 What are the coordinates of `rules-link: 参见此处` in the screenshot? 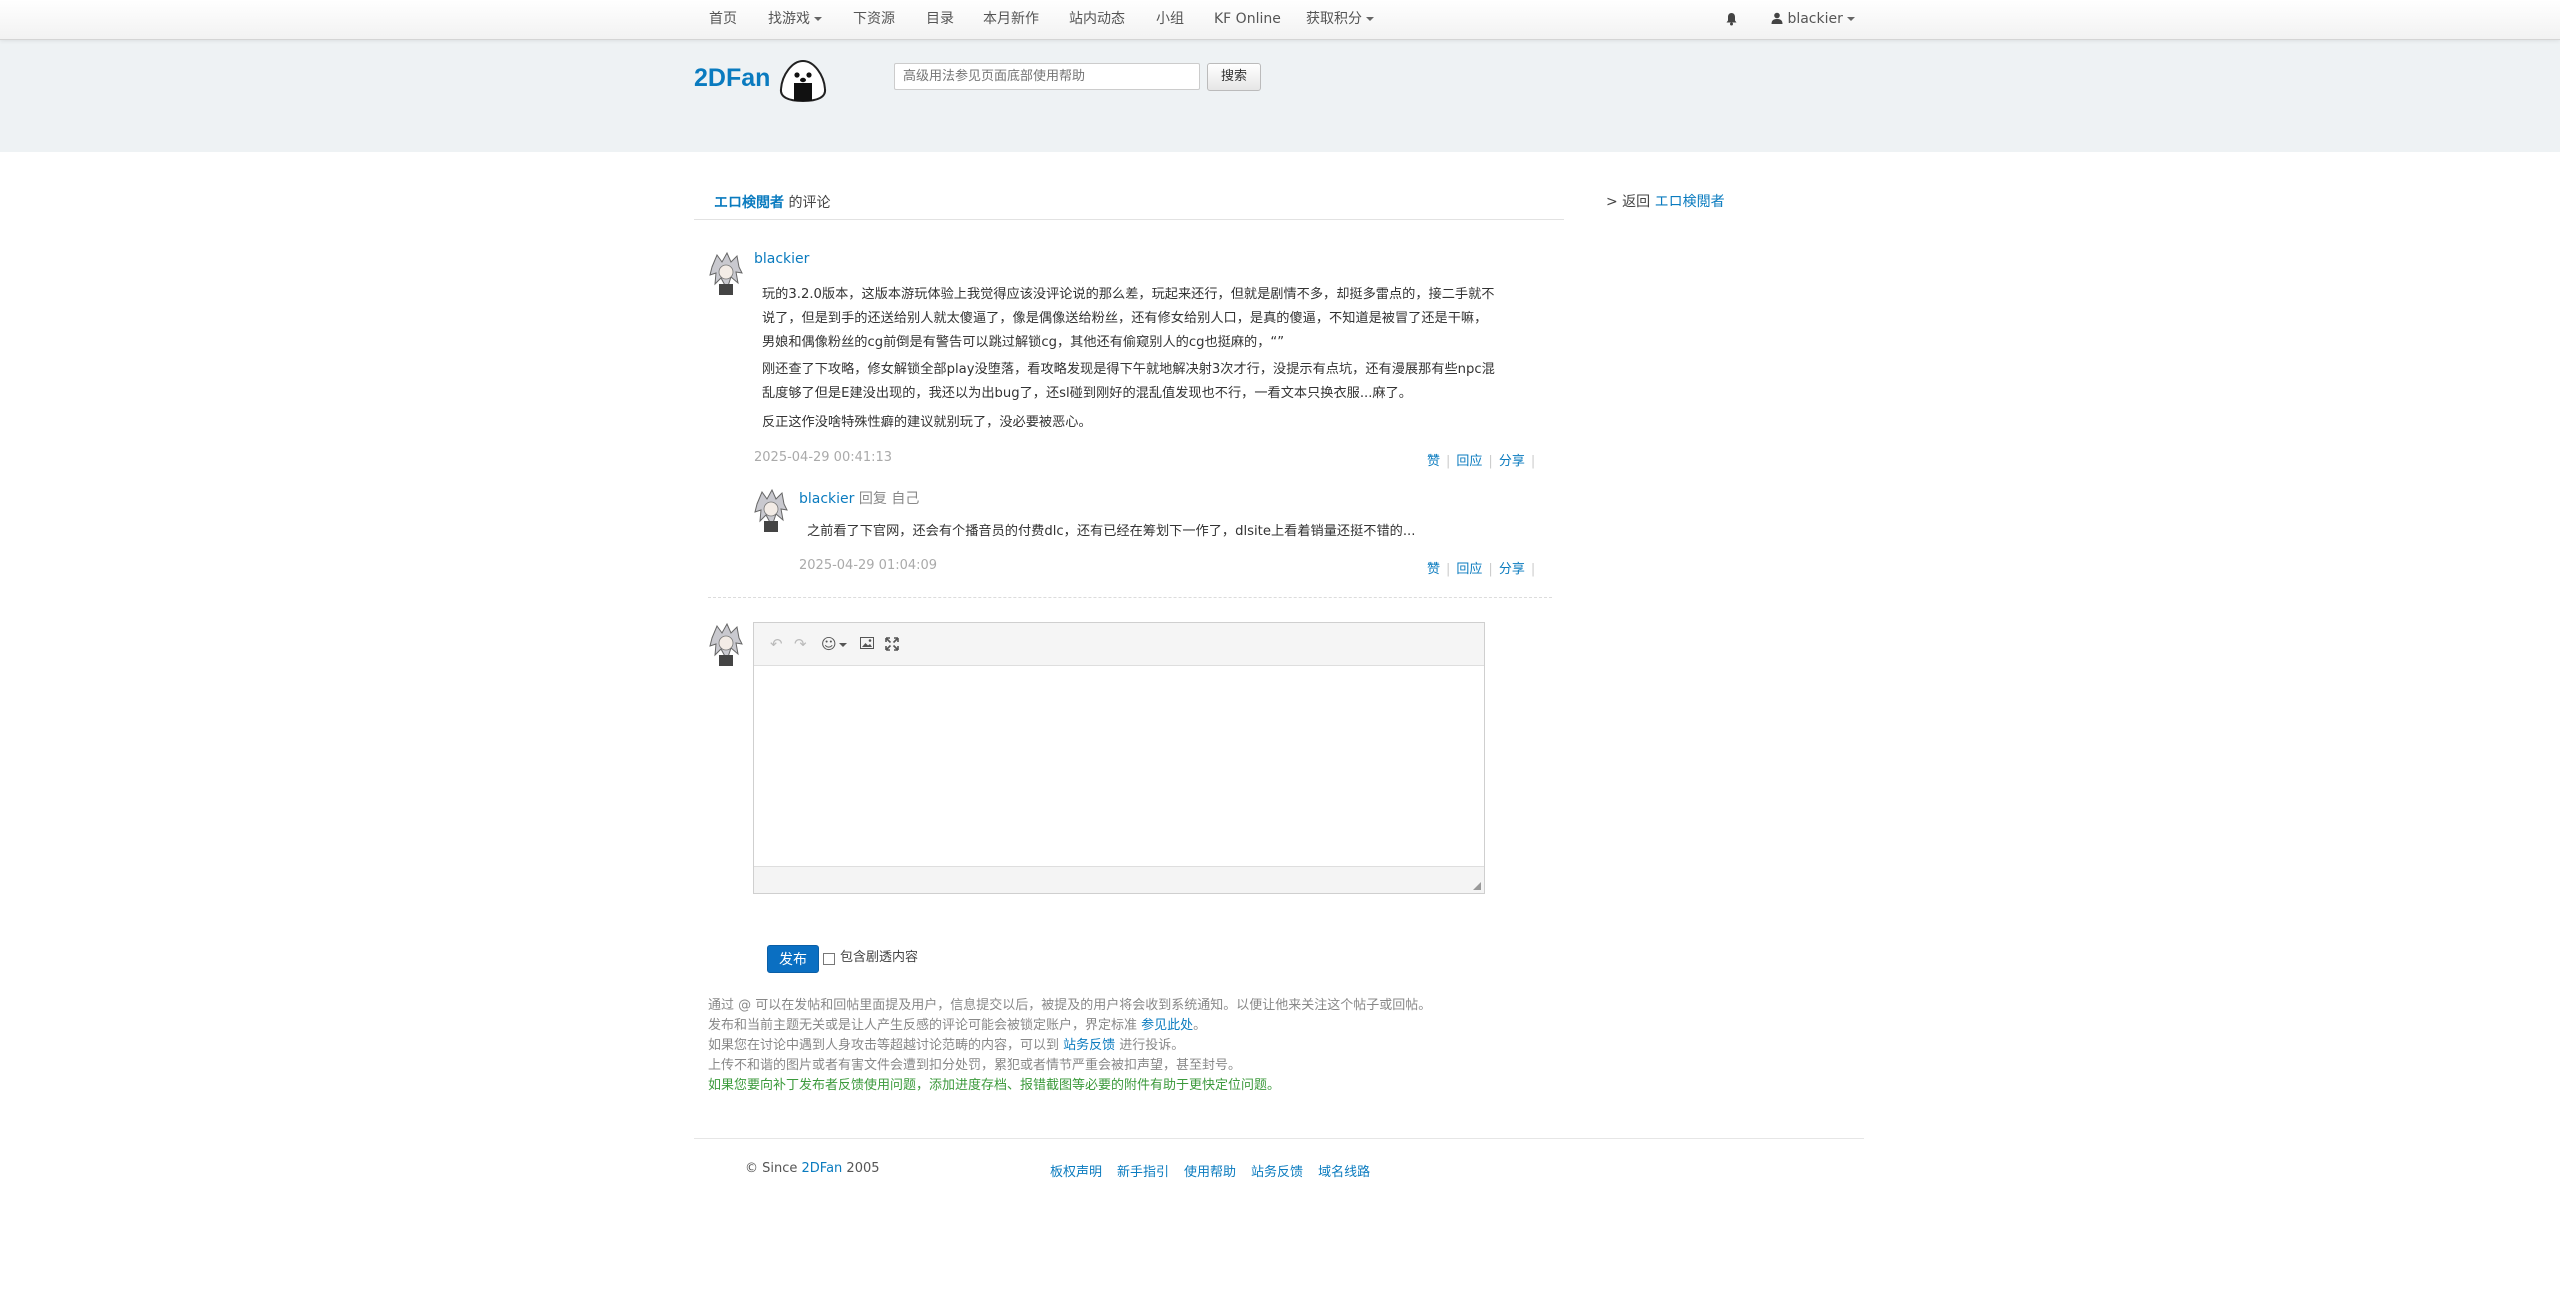 It's located at (1167, 1025).